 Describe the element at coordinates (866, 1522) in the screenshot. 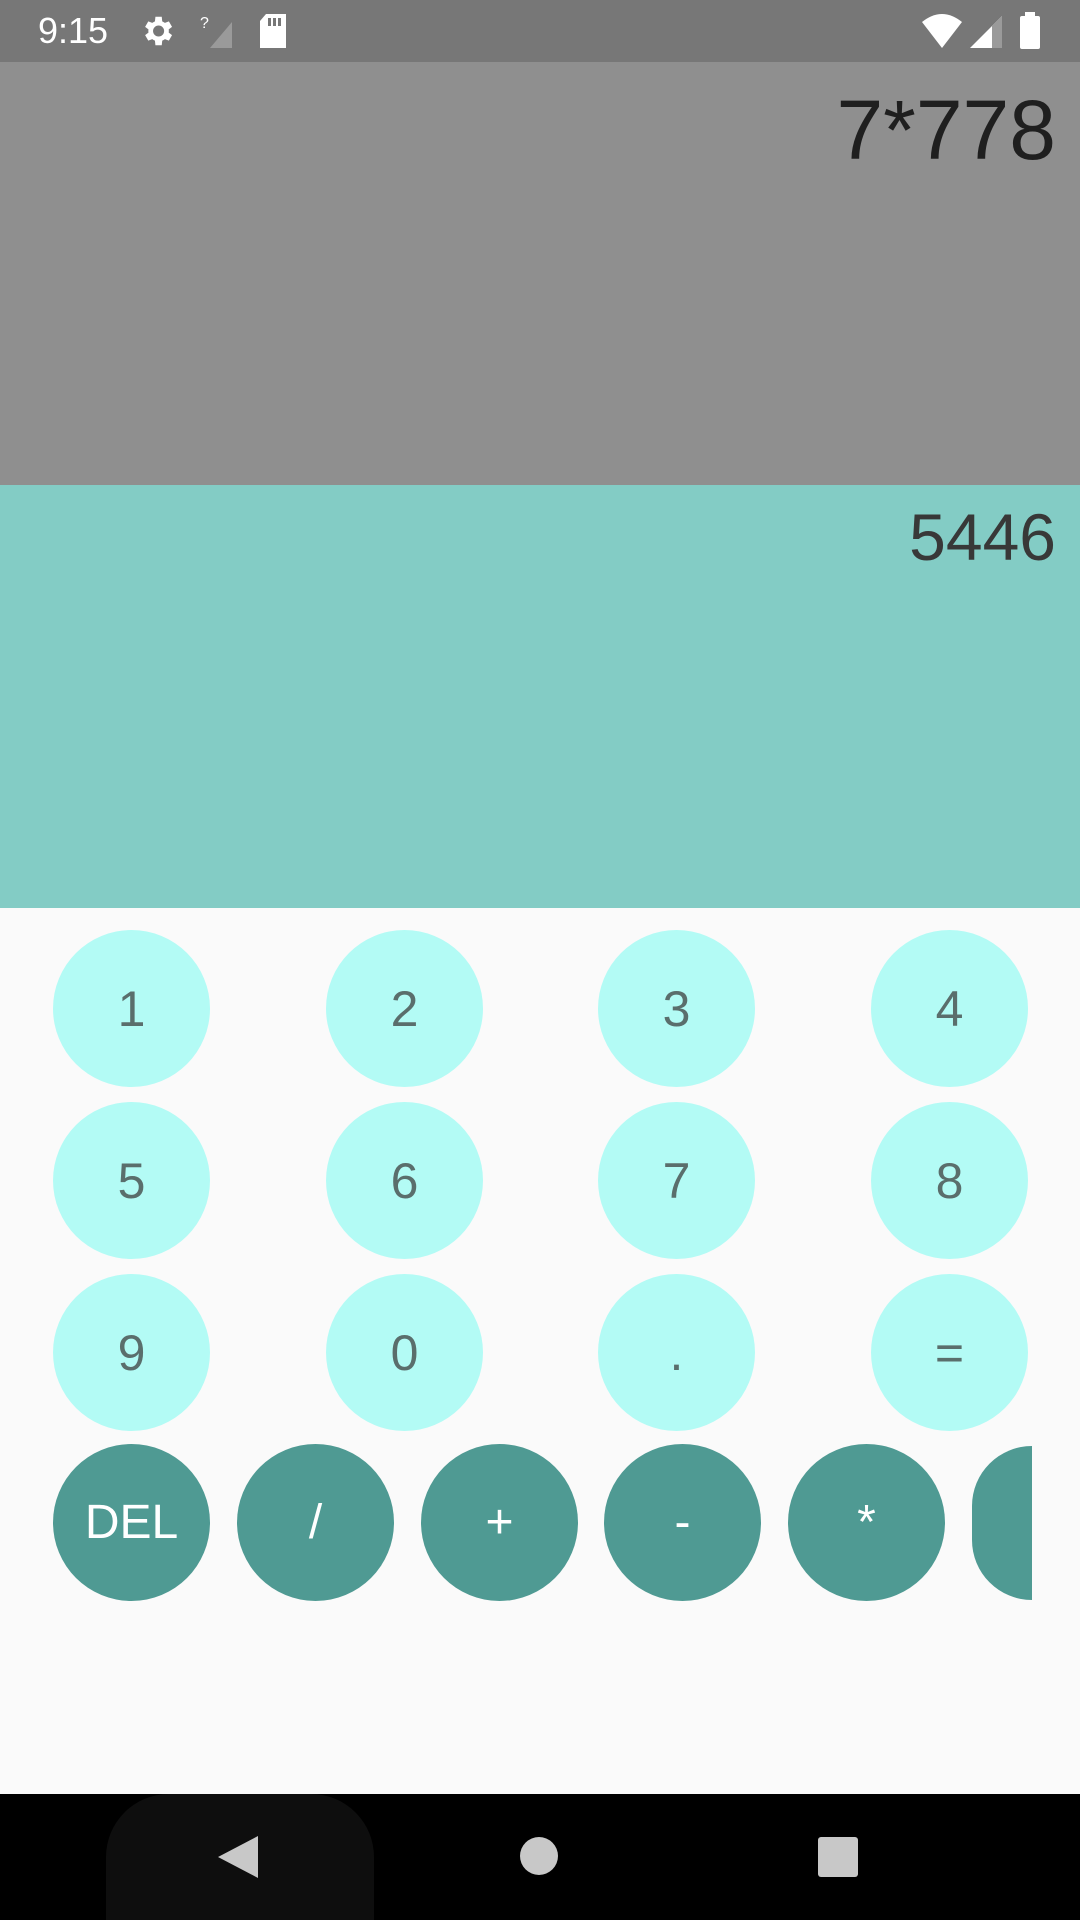

I see `key-multiply: *` at that location.